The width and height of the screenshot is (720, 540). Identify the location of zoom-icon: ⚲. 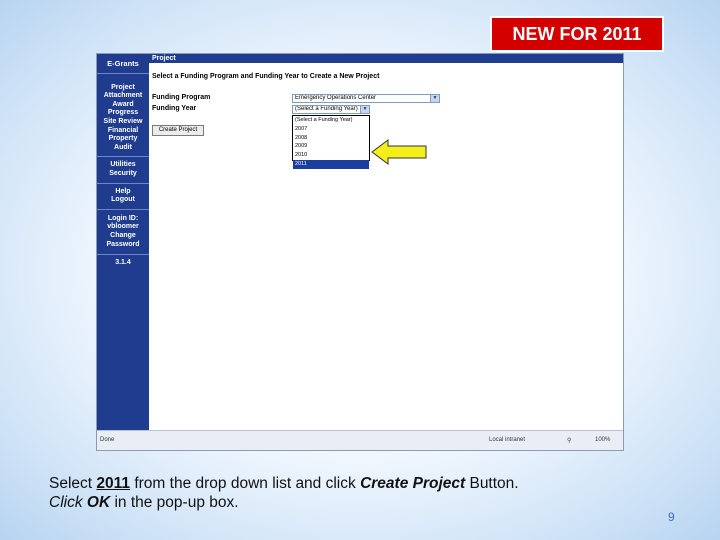
(569, 440).